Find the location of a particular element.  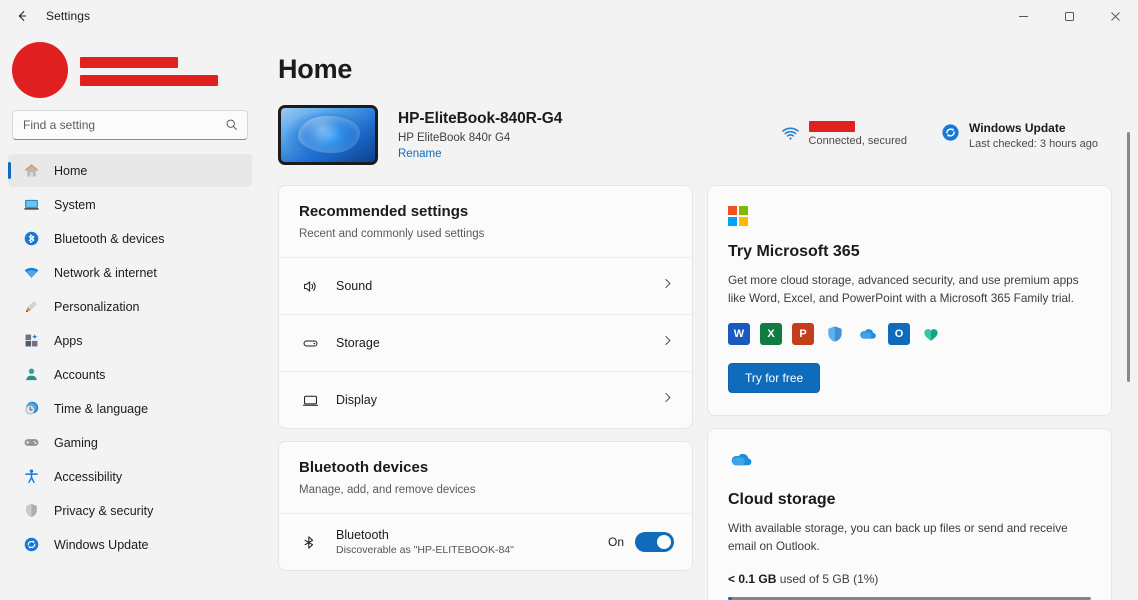

sidebar-item-personalization: Personalization is located at coordinates (130, 306).